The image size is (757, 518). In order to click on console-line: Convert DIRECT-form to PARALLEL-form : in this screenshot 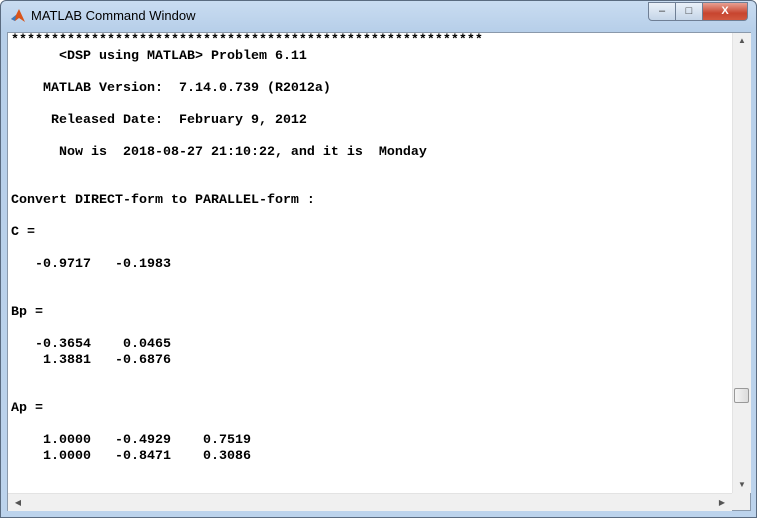, I will do `click(163, 200)`.